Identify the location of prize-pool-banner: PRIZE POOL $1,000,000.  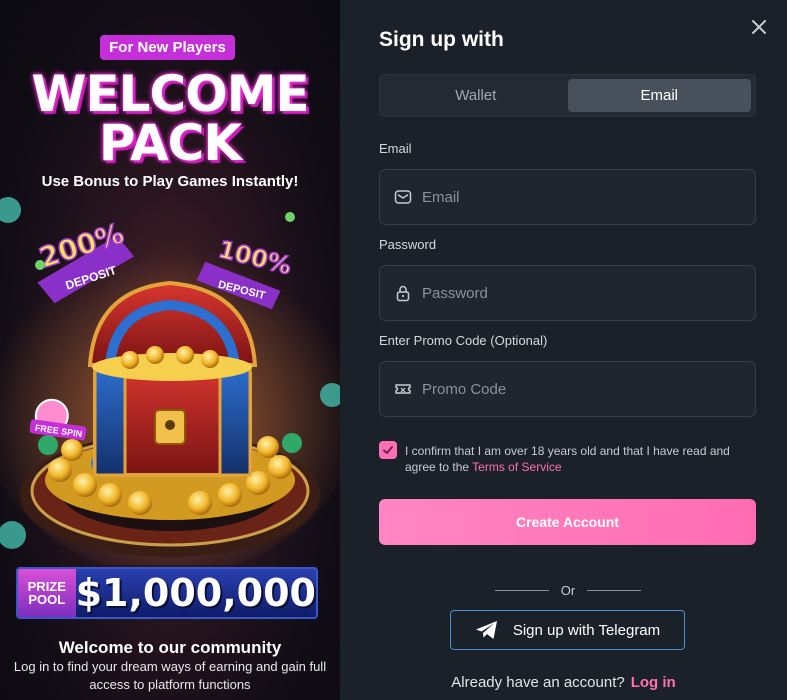
(167, 593).